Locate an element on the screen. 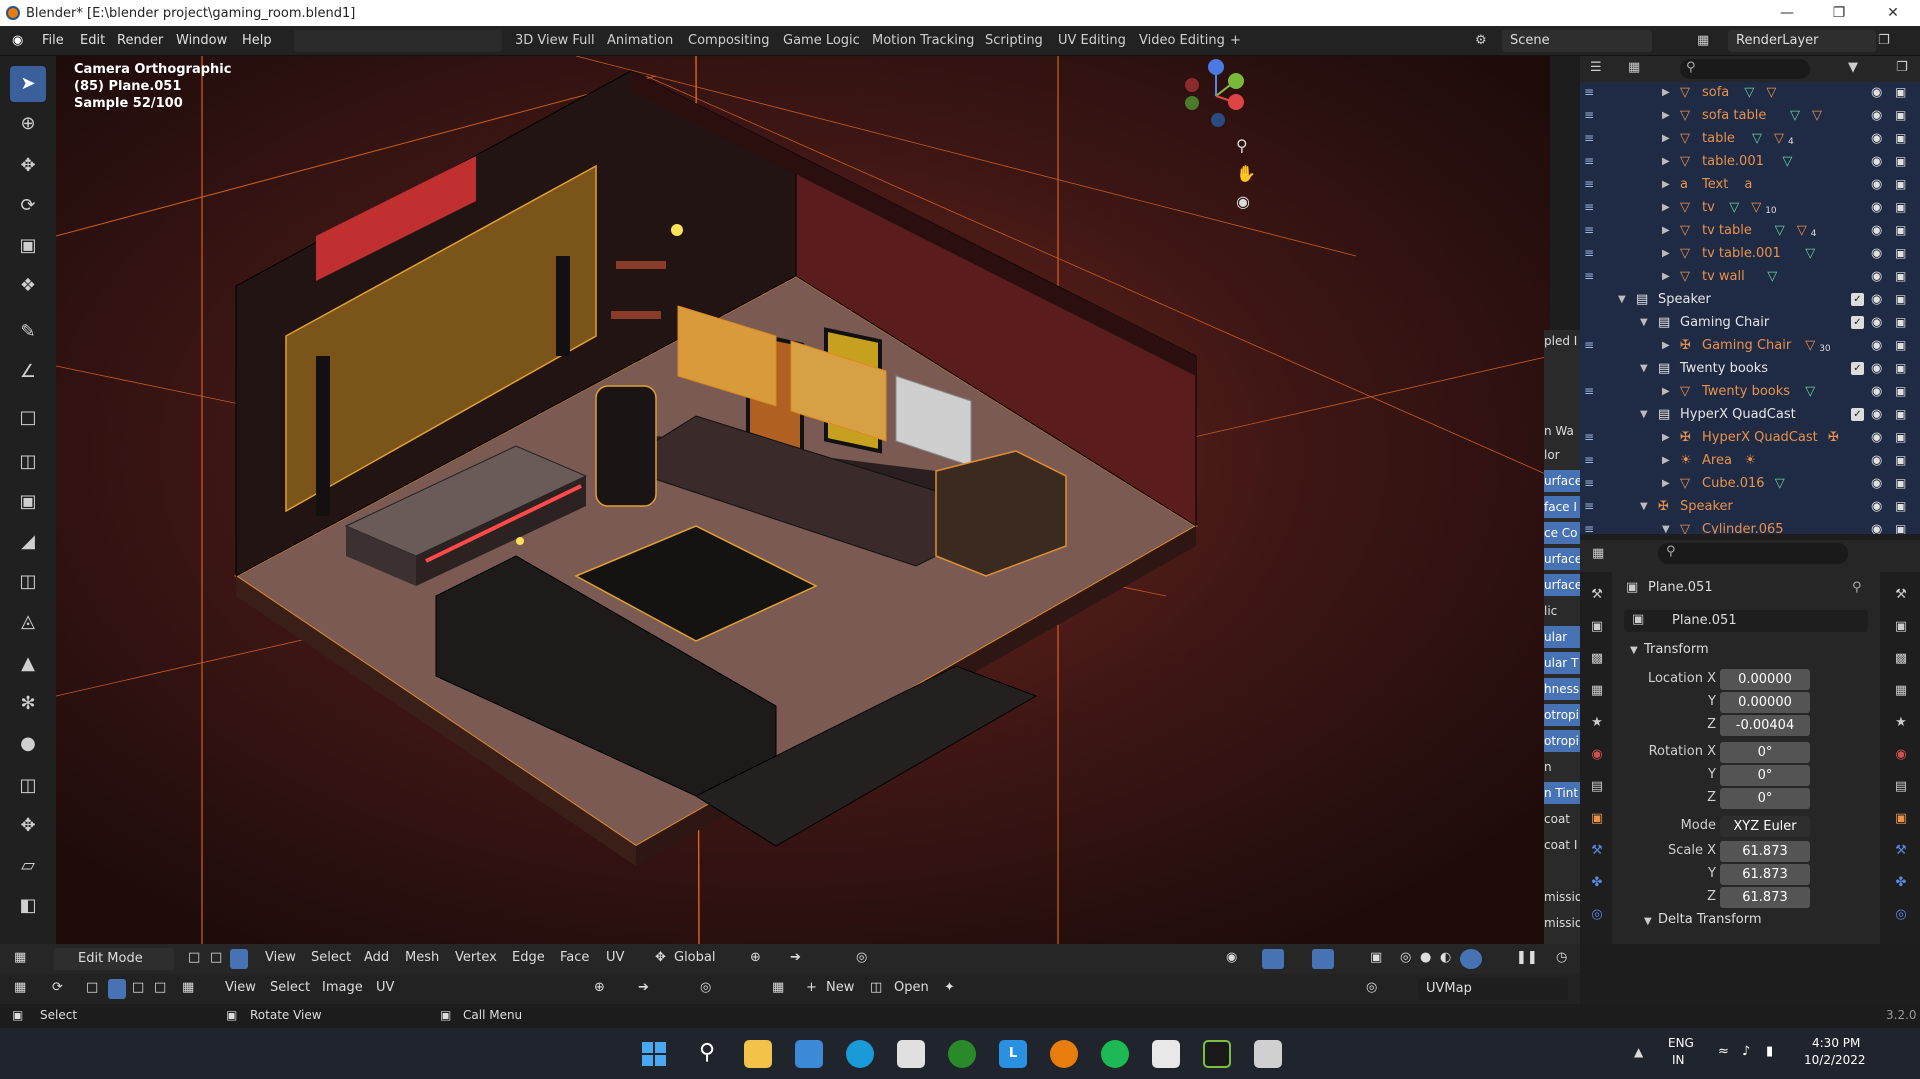  volume-icon: ♪ is located at coordinates (1746, 1051).